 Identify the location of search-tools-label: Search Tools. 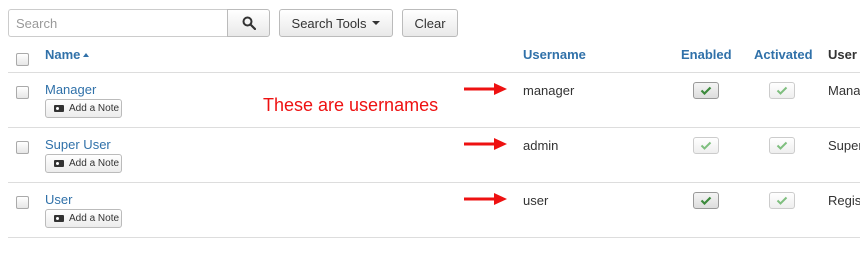
(329, 23).